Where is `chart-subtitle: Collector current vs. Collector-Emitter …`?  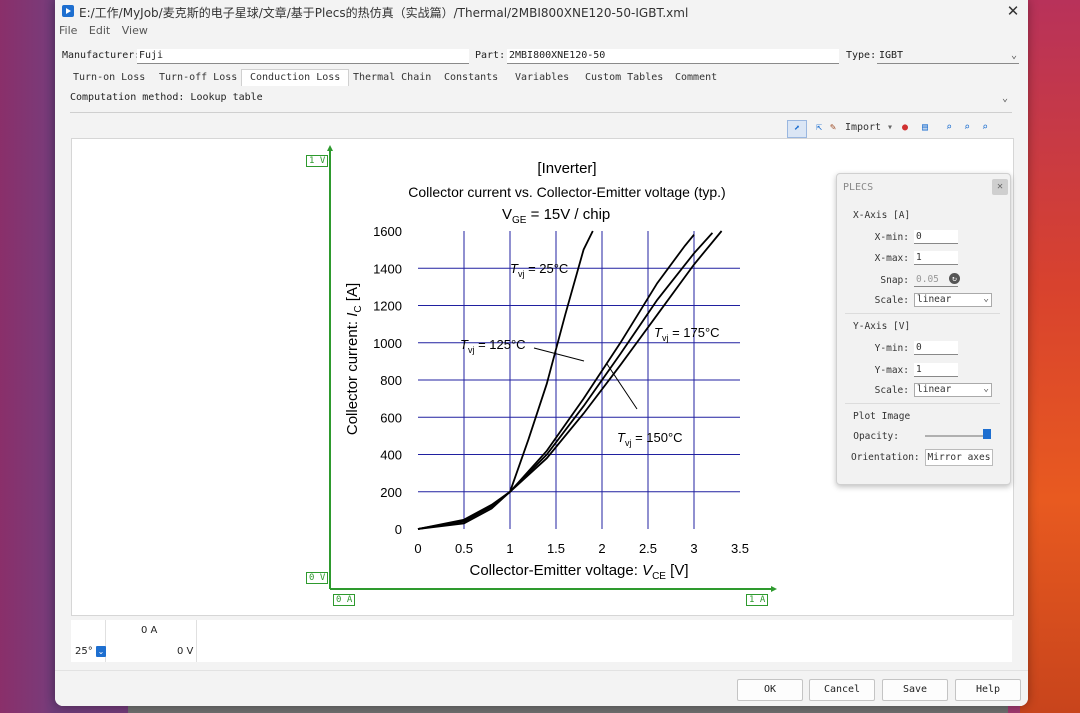 chart-subtitle: Collector current vs. Collector-Emitter … is located at coordinates (566, 192).